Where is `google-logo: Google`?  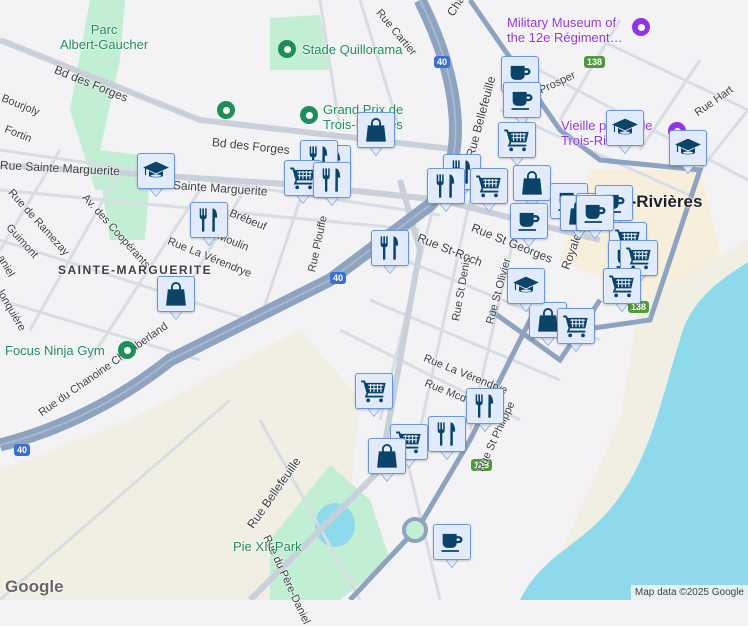 google-logo: Google is located at coordinates (34, 587).